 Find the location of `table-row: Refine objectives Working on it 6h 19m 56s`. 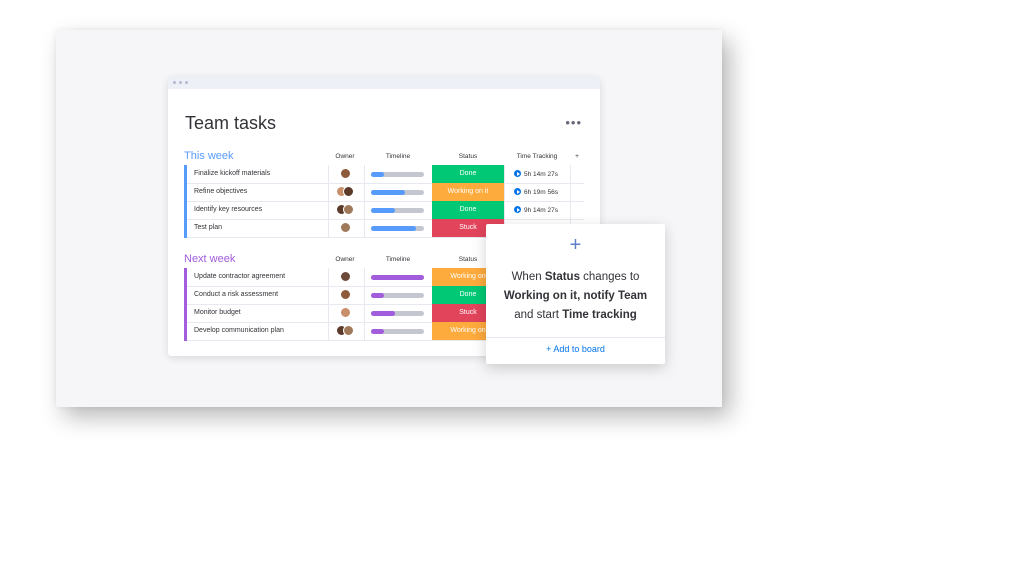

table-row: Refine objectives Working on it 6h 19m 56s is located at coordinates (384, 192).